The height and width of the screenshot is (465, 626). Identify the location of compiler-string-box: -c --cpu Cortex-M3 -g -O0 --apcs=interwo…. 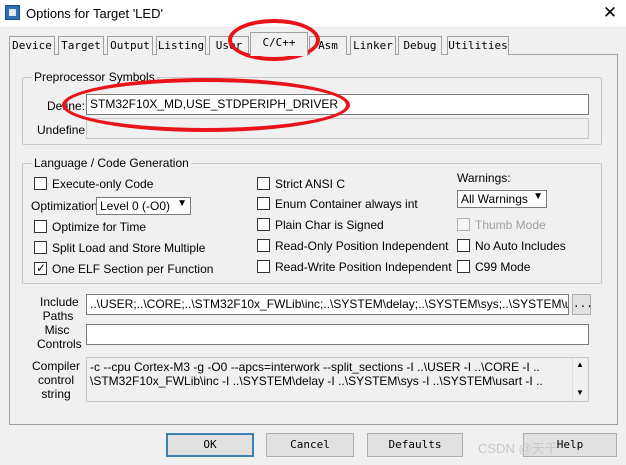
(337, 379).